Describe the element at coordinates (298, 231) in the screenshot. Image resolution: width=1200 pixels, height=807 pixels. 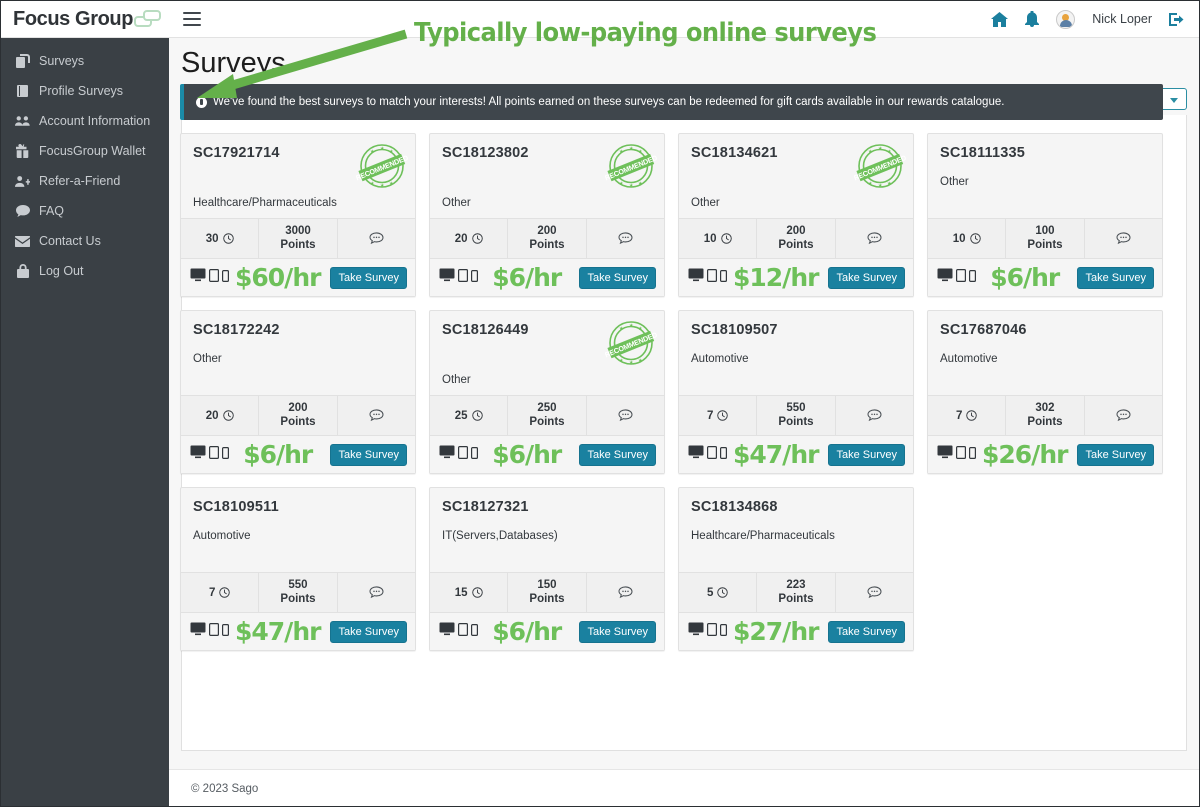
I see `survey-points-value: 3000` at that location.